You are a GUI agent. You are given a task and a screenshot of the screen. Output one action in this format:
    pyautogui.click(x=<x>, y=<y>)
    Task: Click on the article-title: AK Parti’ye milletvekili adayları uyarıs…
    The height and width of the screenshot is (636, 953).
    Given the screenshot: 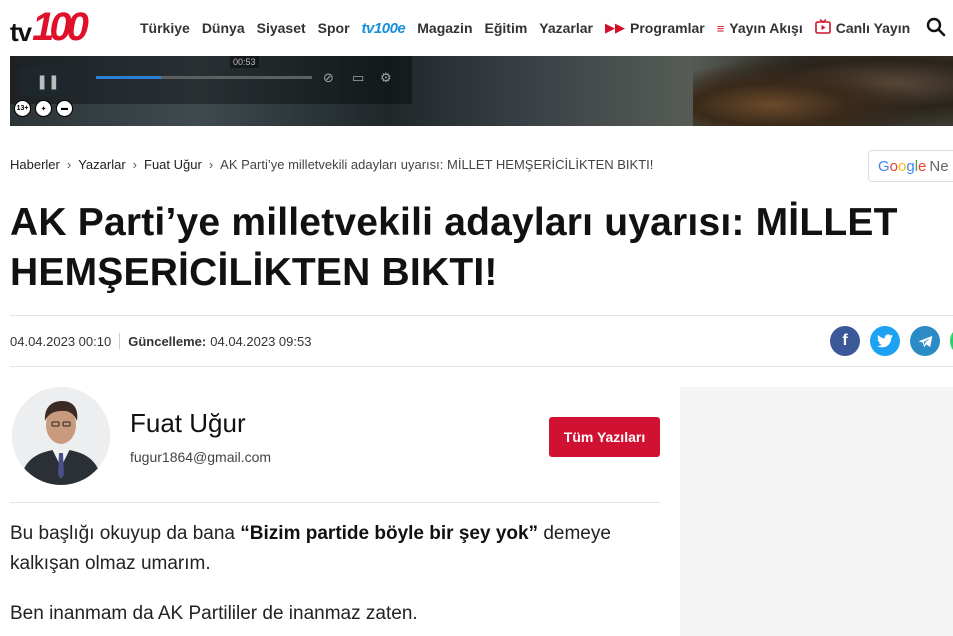 What is the action you would take?
    pyautogui.click(x=454, y=247)
    